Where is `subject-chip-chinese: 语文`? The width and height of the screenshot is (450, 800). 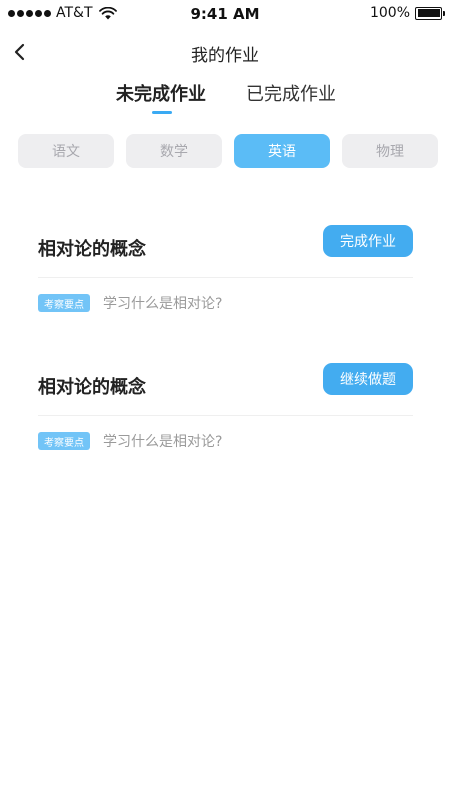 subject-chip-chinese: 语文 is located at coordinates (66, 151).